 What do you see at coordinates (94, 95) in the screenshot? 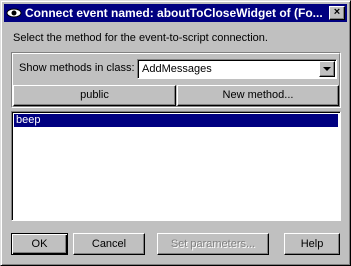
I see `public-button: public` at bounding box center [94, 95].